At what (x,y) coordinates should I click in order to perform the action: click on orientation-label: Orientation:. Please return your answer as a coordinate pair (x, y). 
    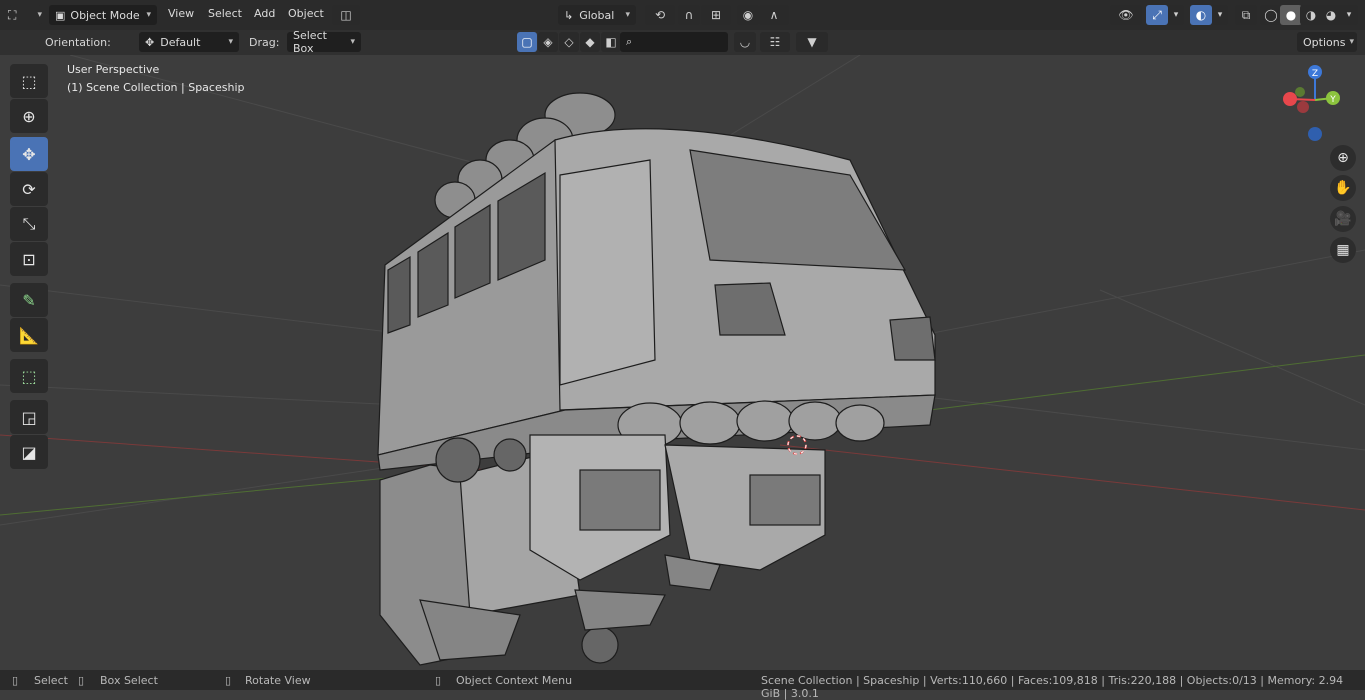
    Looking at the image, I should click on (78, 42).